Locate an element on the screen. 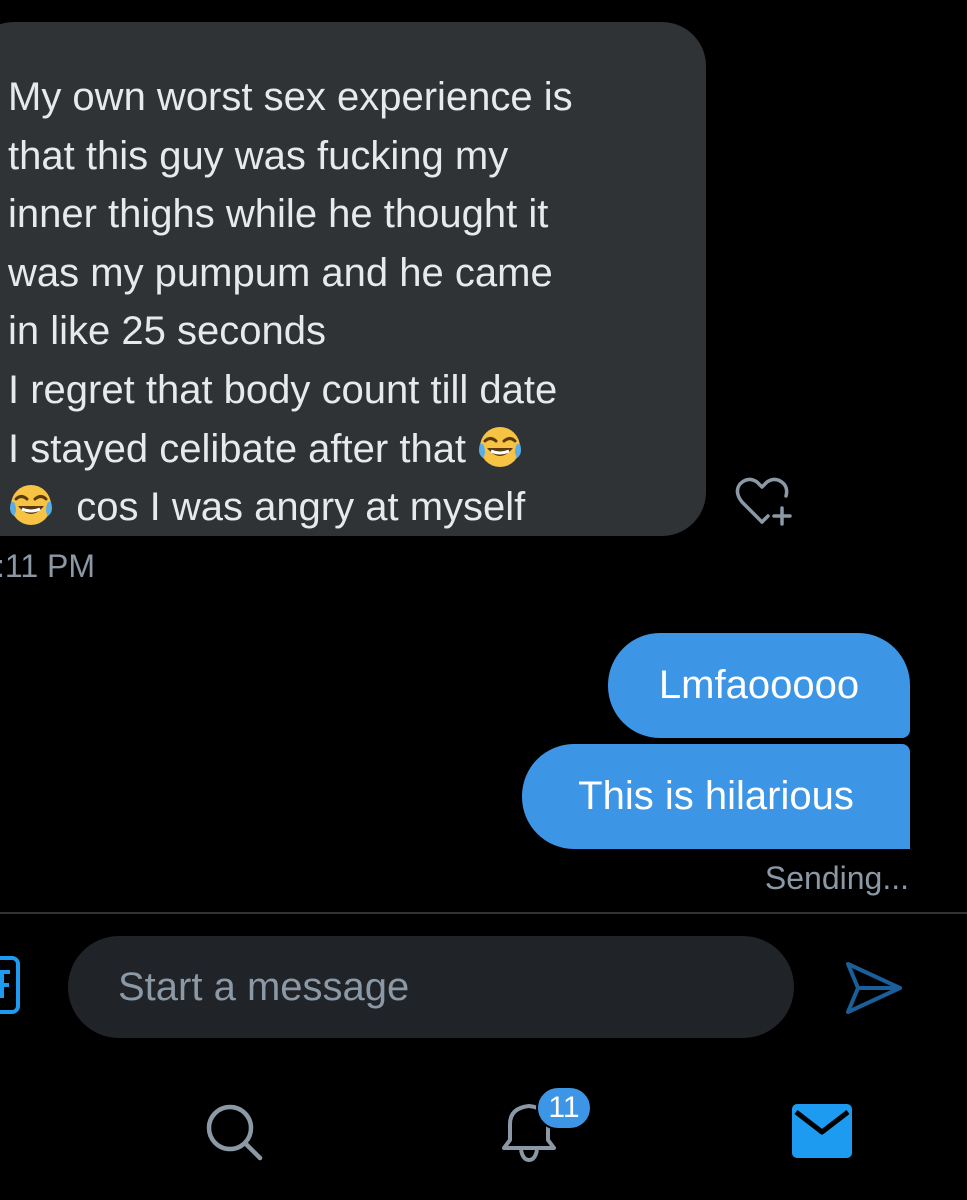 This screenshot has width=967, height=1200. message-line: was my pumpum and he came is located at coordinates (280, 272).